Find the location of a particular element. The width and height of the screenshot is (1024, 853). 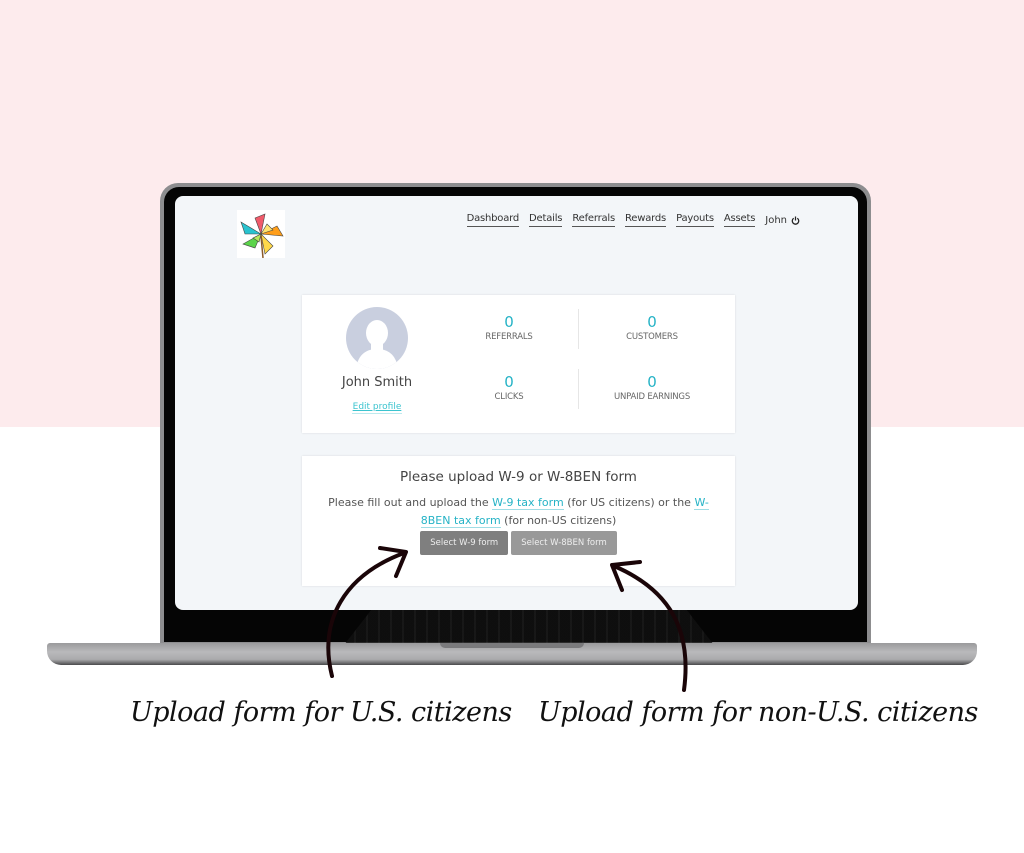

keyboard-reflection is located at coordinates (529, 626).